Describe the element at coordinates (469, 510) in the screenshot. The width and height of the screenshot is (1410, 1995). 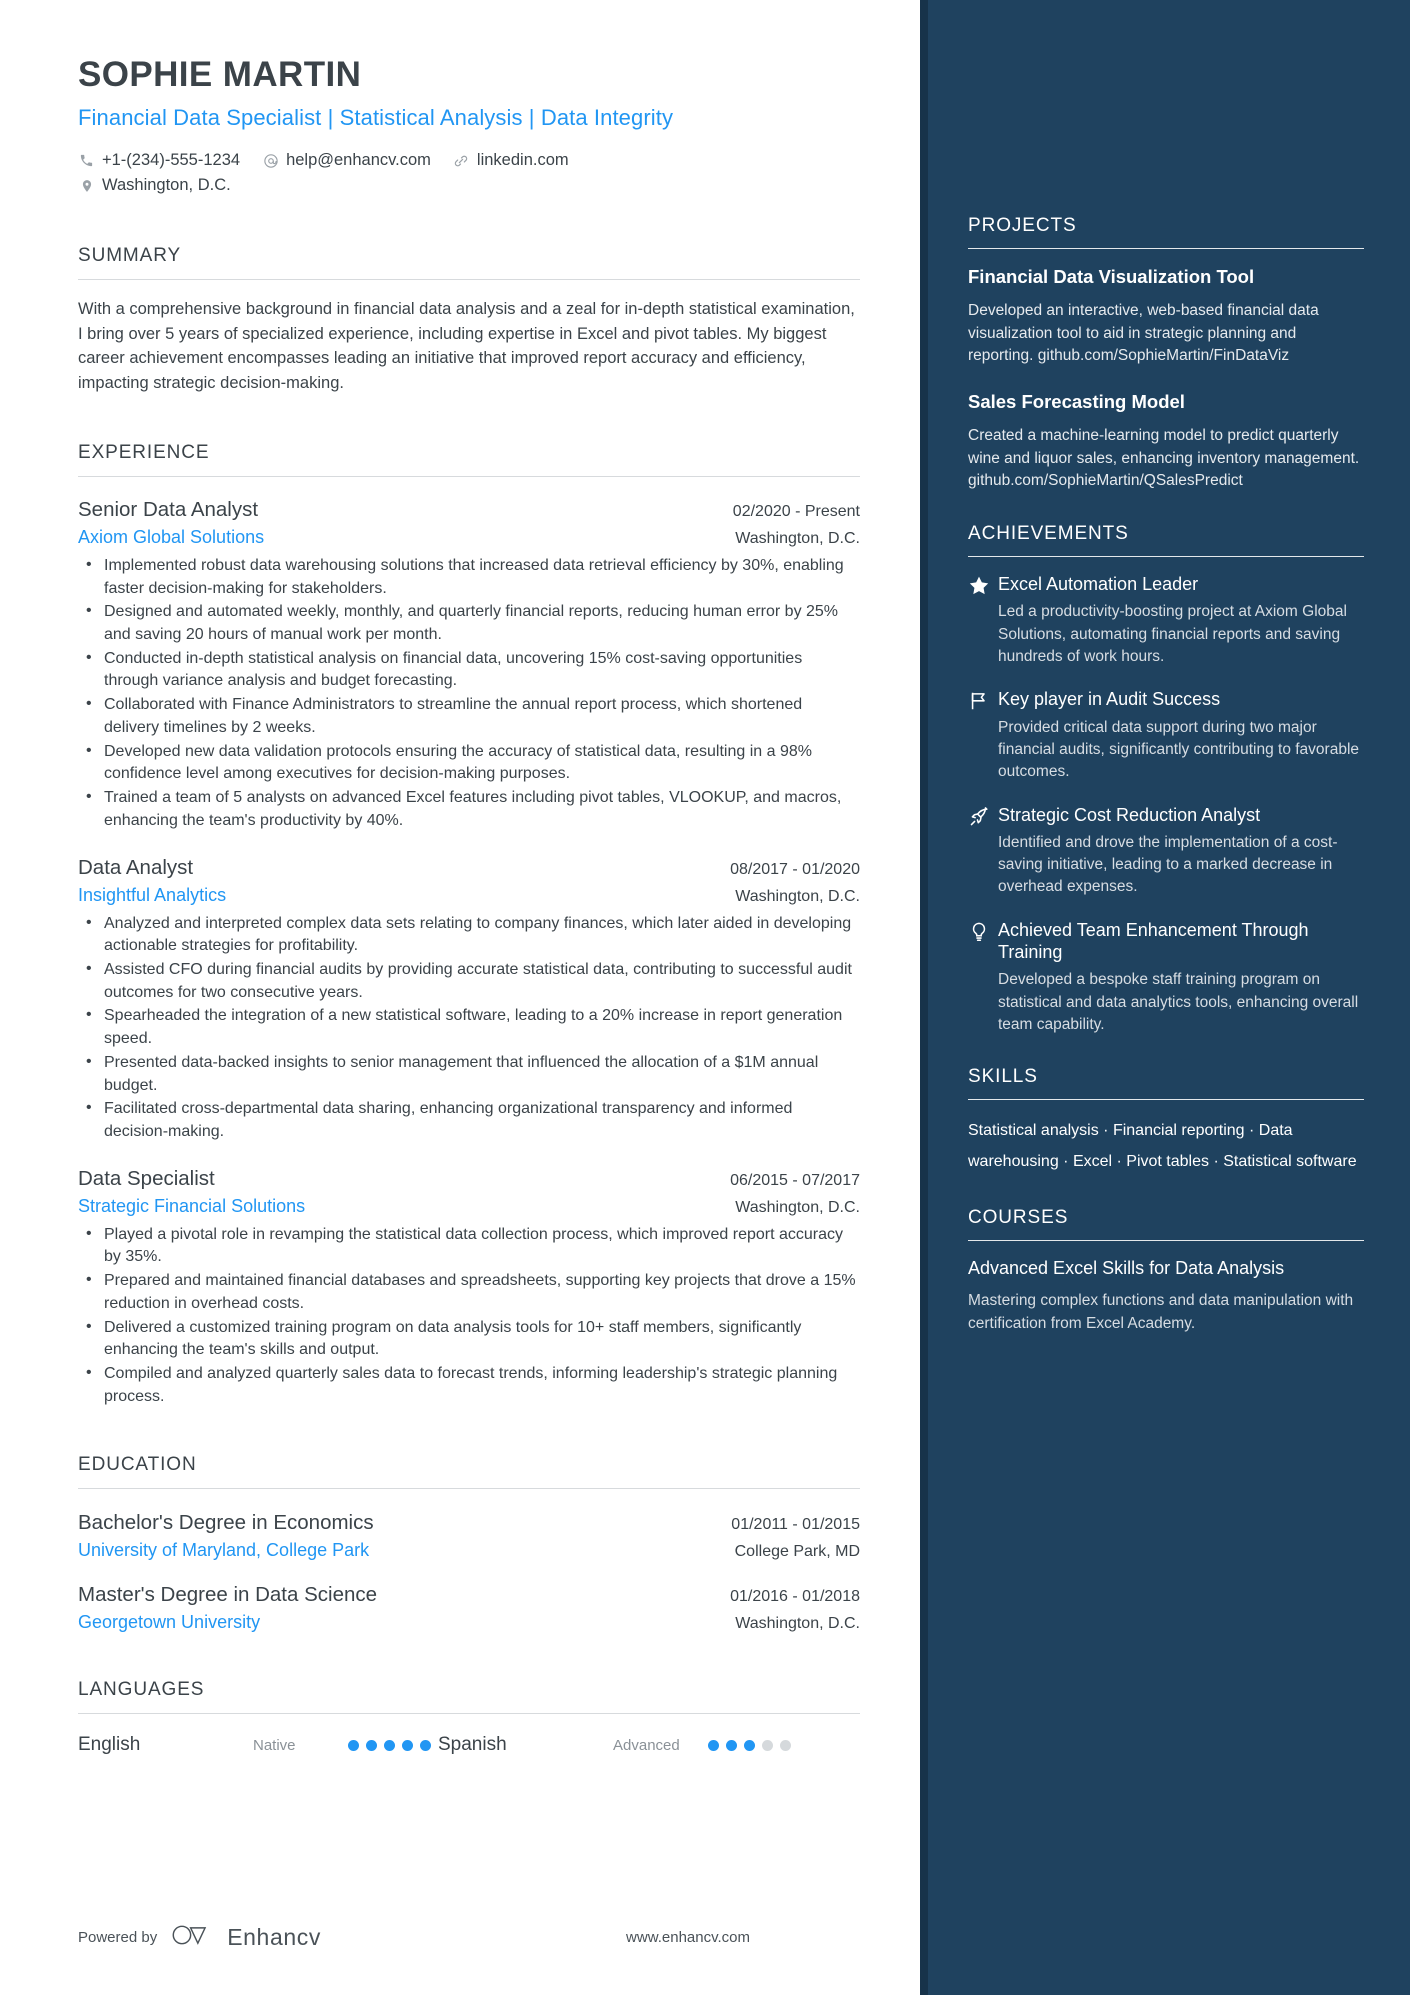
I see `experience-item-header: Senior Data Analyst 02/2020 - Present` at that location.